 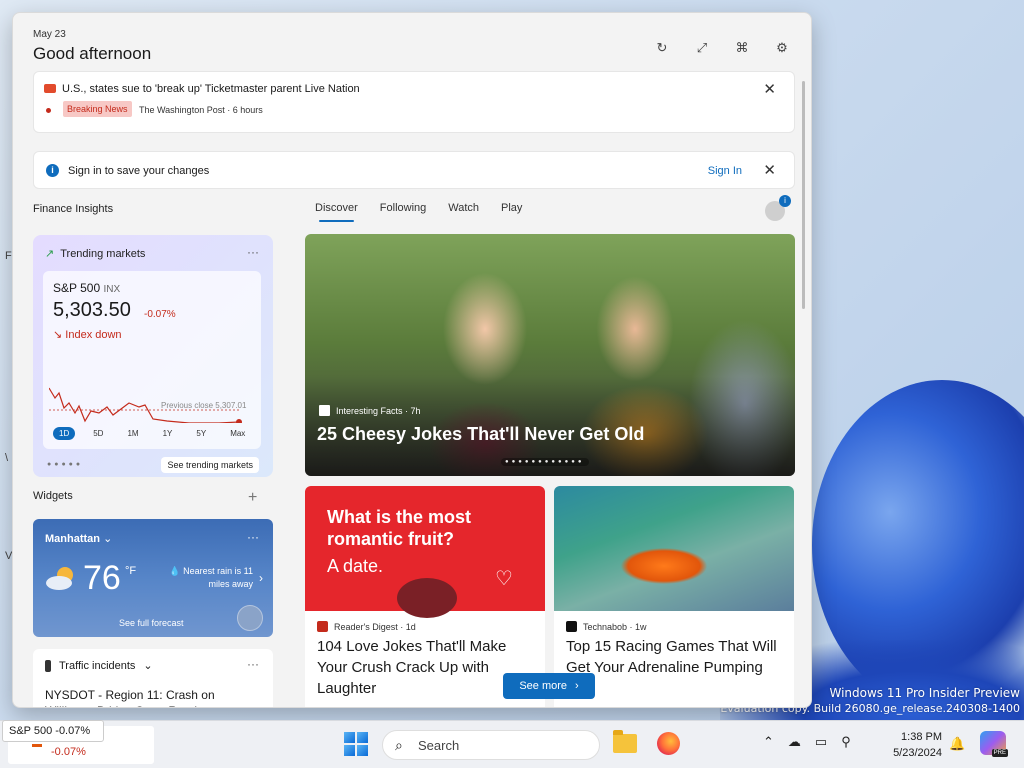 I want to click on desktop-icon-fragment: \, so click(x=7, y=458).